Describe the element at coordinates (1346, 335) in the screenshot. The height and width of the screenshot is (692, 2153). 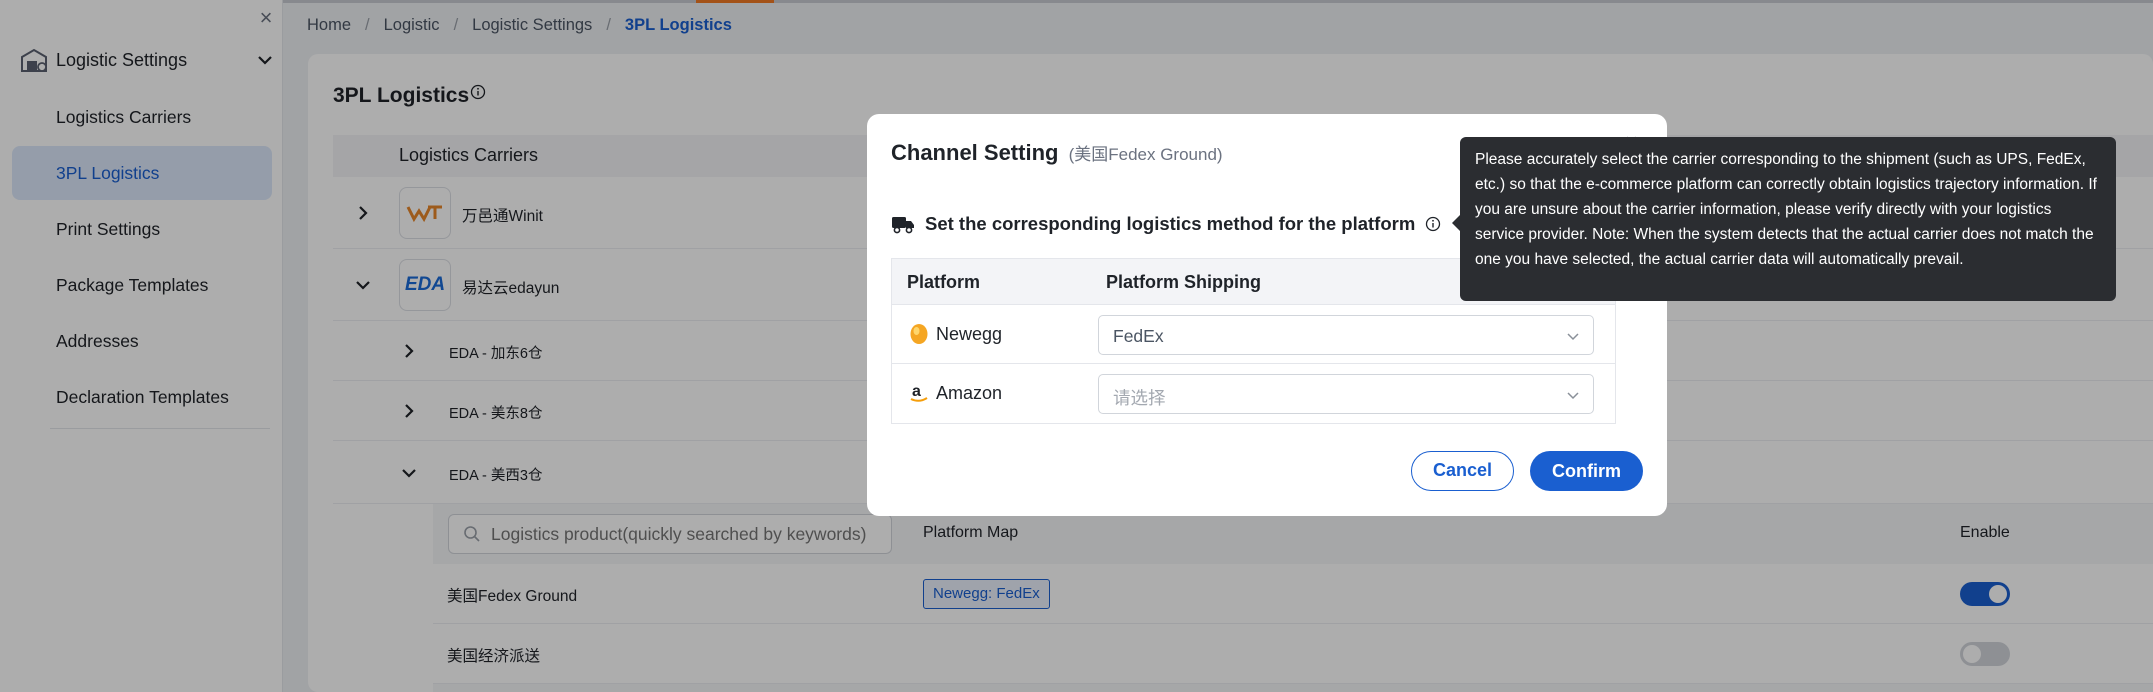
I see `shipping-select: FedEx` at that location.